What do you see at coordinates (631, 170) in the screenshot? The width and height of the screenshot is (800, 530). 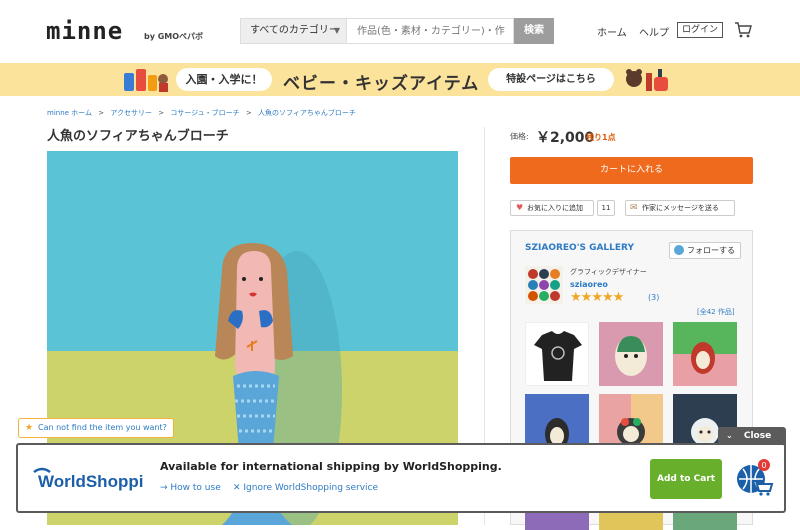 I see `add-to-cart-button: カートに入れる` at bounding box center [631, 170].